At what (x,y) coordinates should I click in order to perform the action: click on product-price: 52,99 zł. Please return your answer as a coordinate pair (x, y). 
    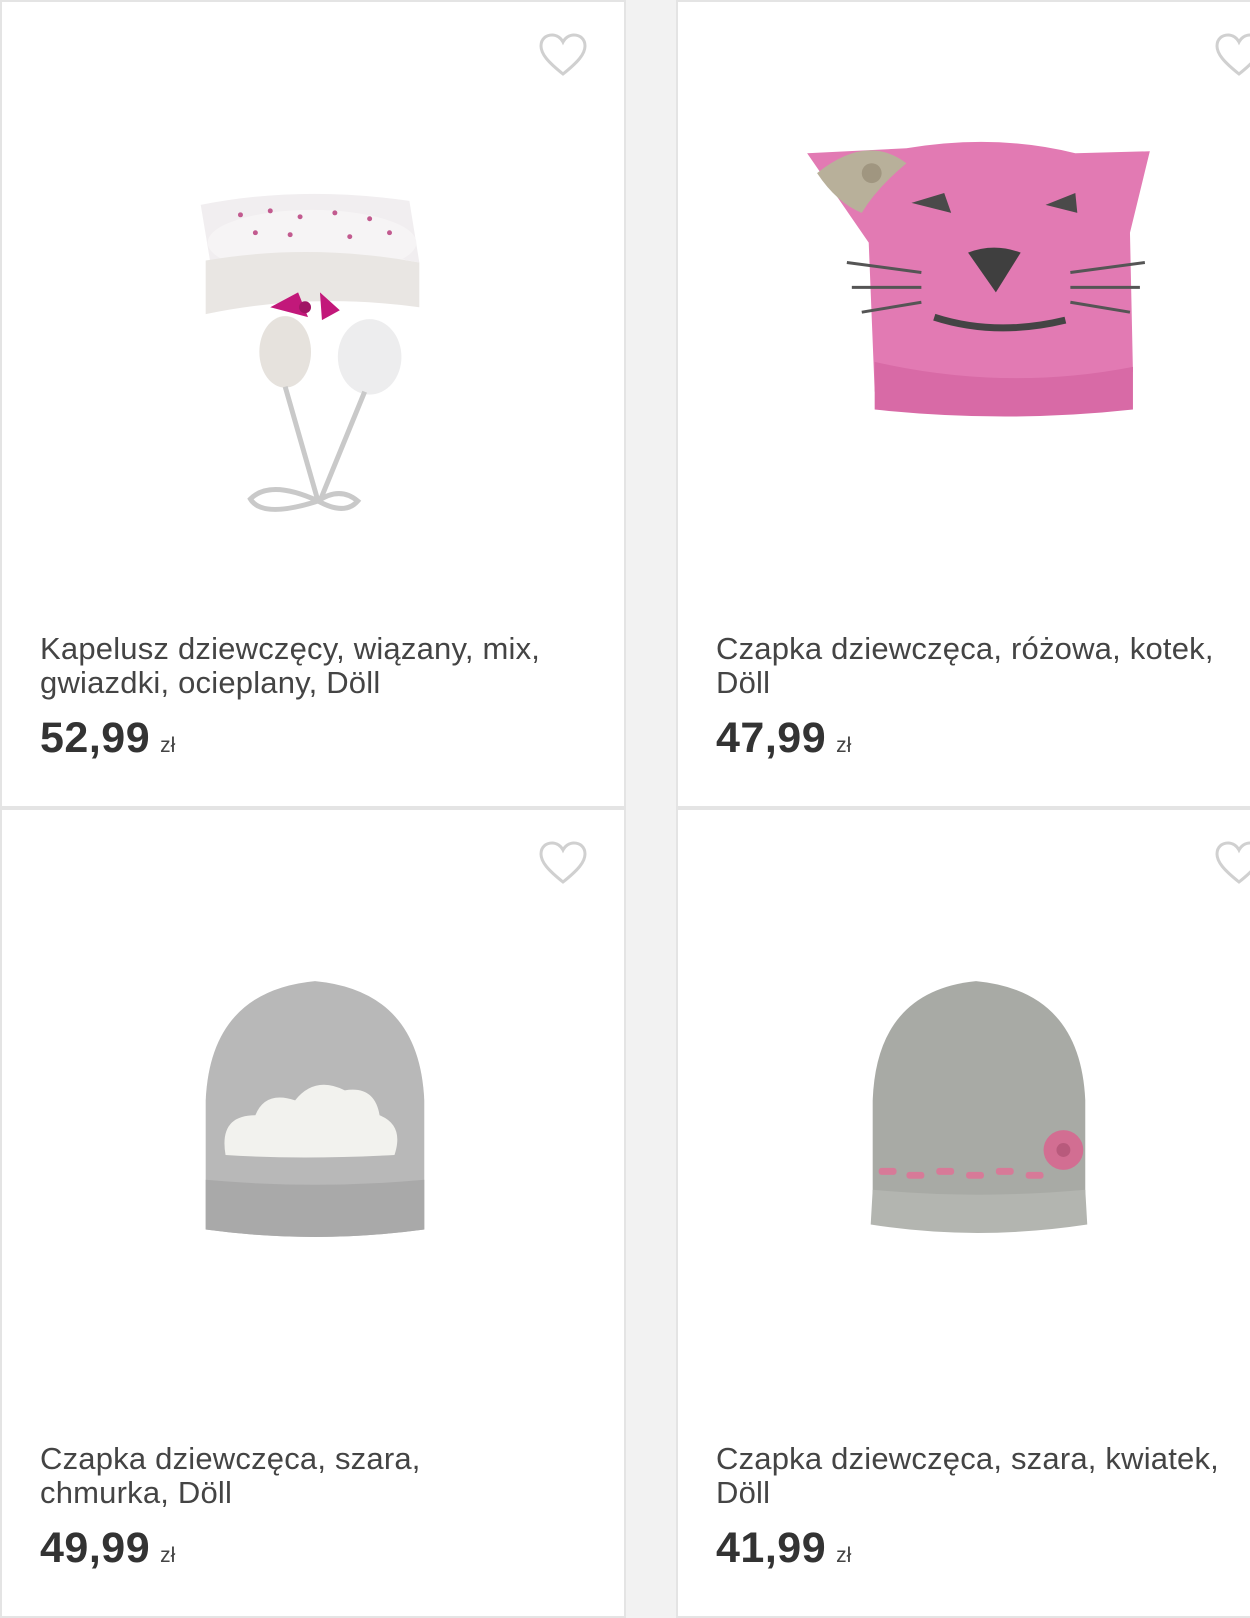
    Looking at the image, I should click on (108, 738).